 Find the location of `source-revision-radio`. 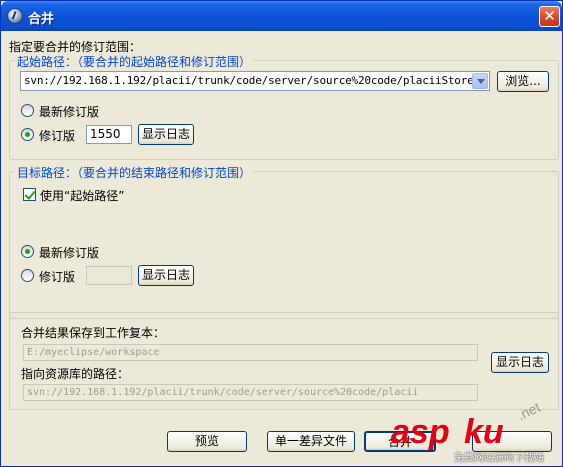

source-revision-radio is located at coordinates (27, 134).